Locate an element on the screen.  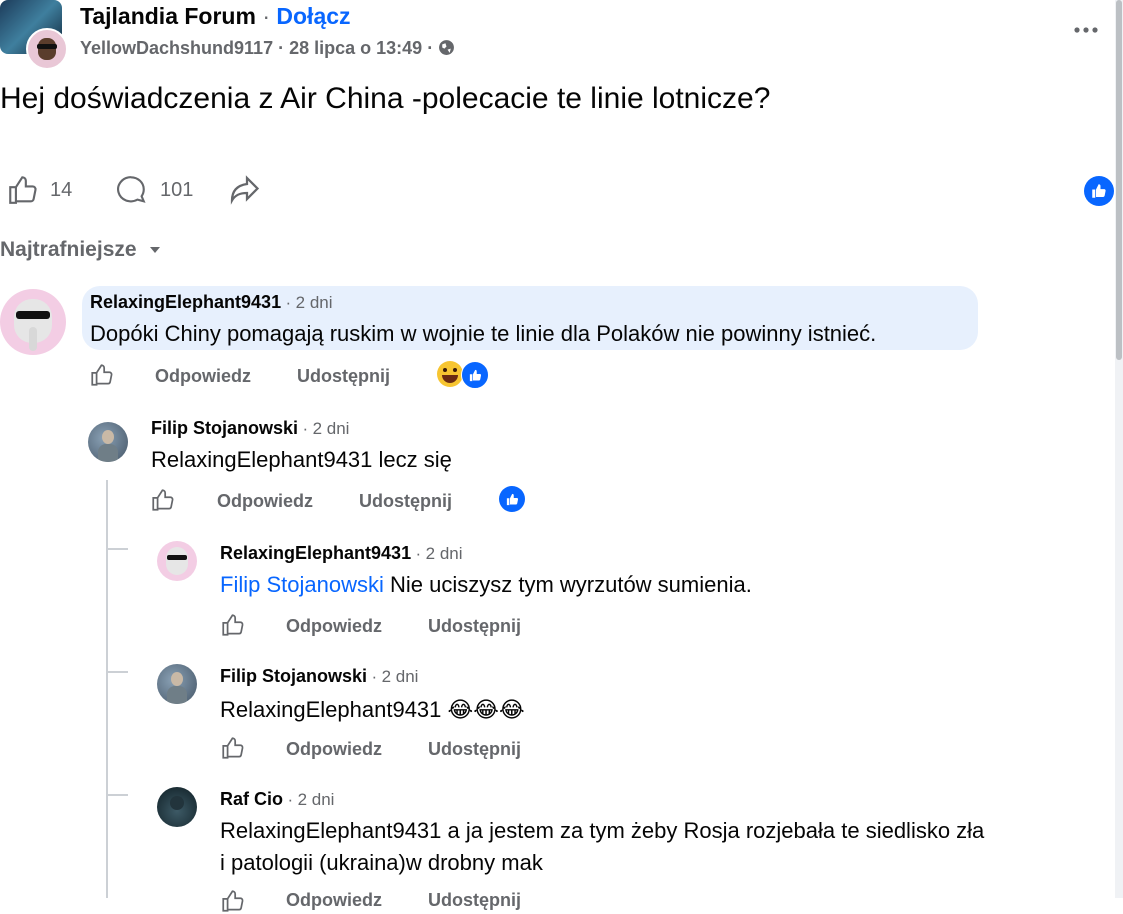
caret-down-icon is located at coordinates (155, 250).